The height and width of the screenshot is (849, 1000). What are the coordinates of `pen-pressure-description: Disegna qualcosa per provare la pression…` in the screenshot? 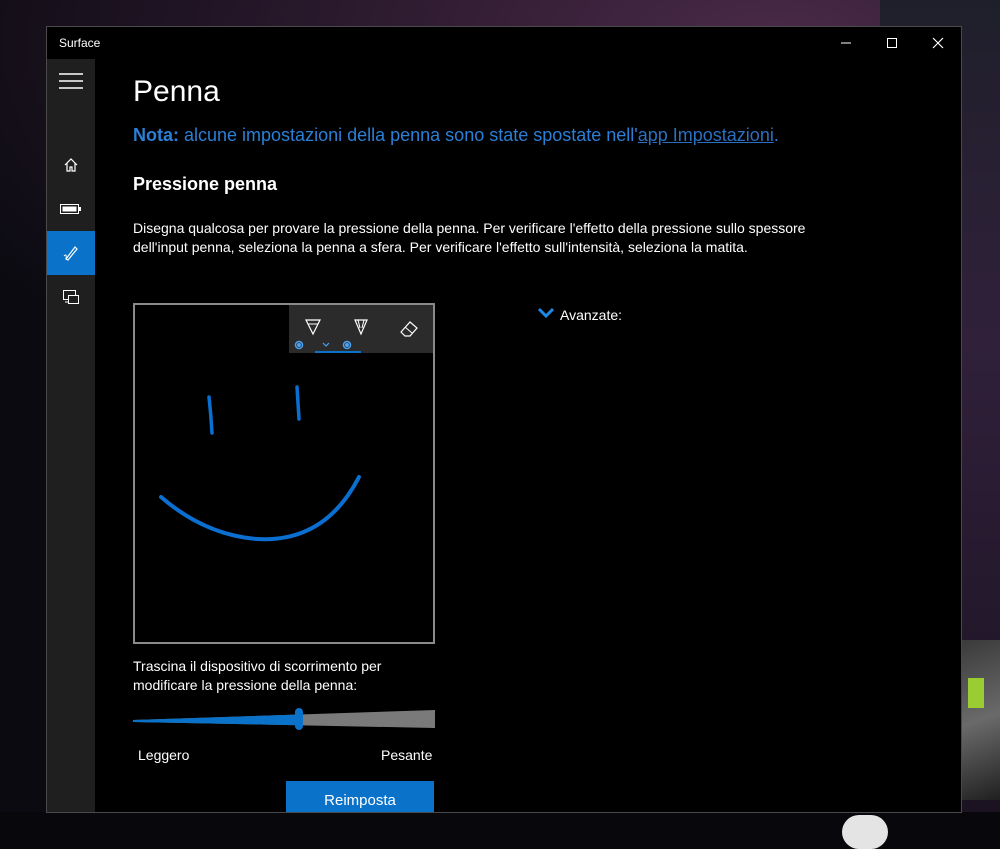 It's located at (469, 237).